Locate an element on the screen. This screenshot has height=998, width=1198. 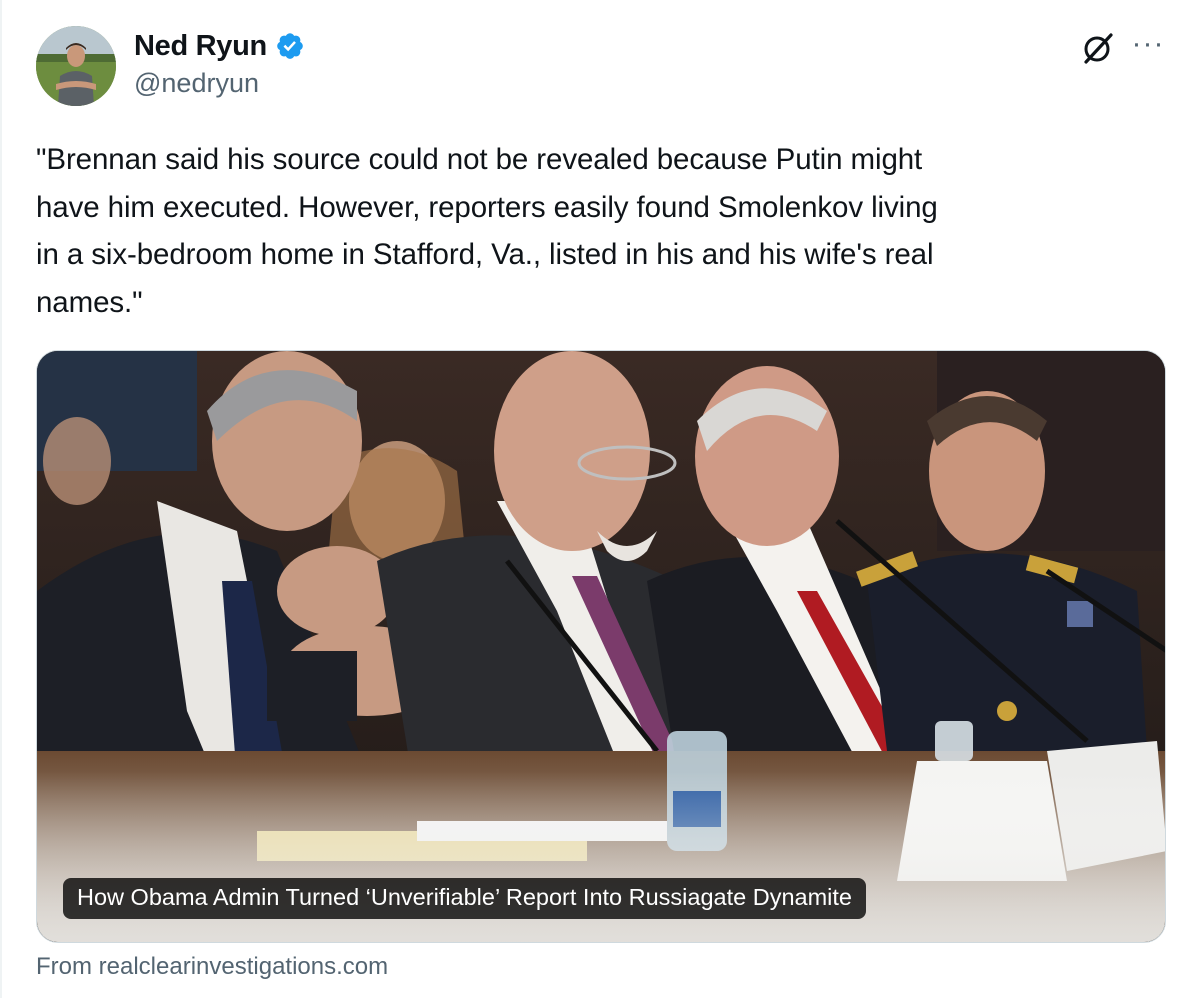
author-block: Ned Ryun @nedryun is located at coordinates (219, 62).